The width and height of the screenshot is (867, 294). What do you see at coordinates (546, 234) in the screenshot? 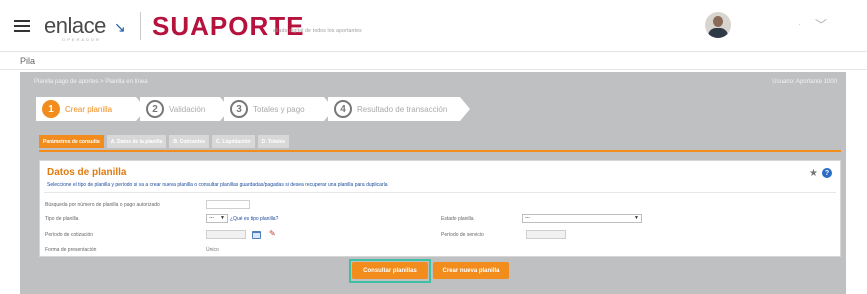
I see `periodo-servicio-input` at bounding box center [546, 234].